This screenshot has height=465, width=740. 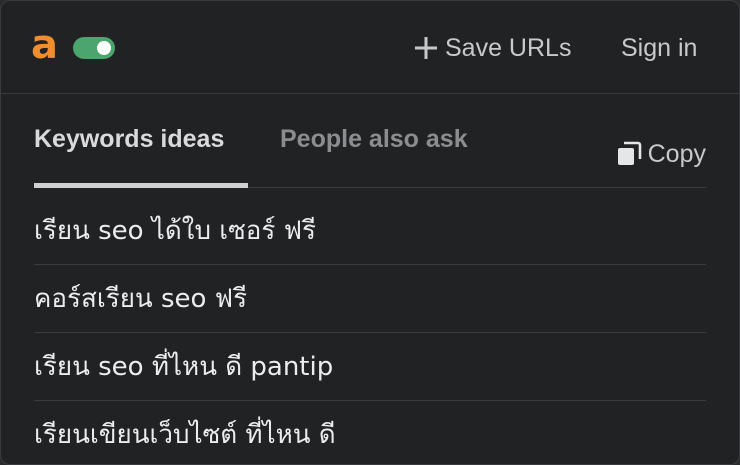 I want to click on logo: a, so click(x=44, y=45).